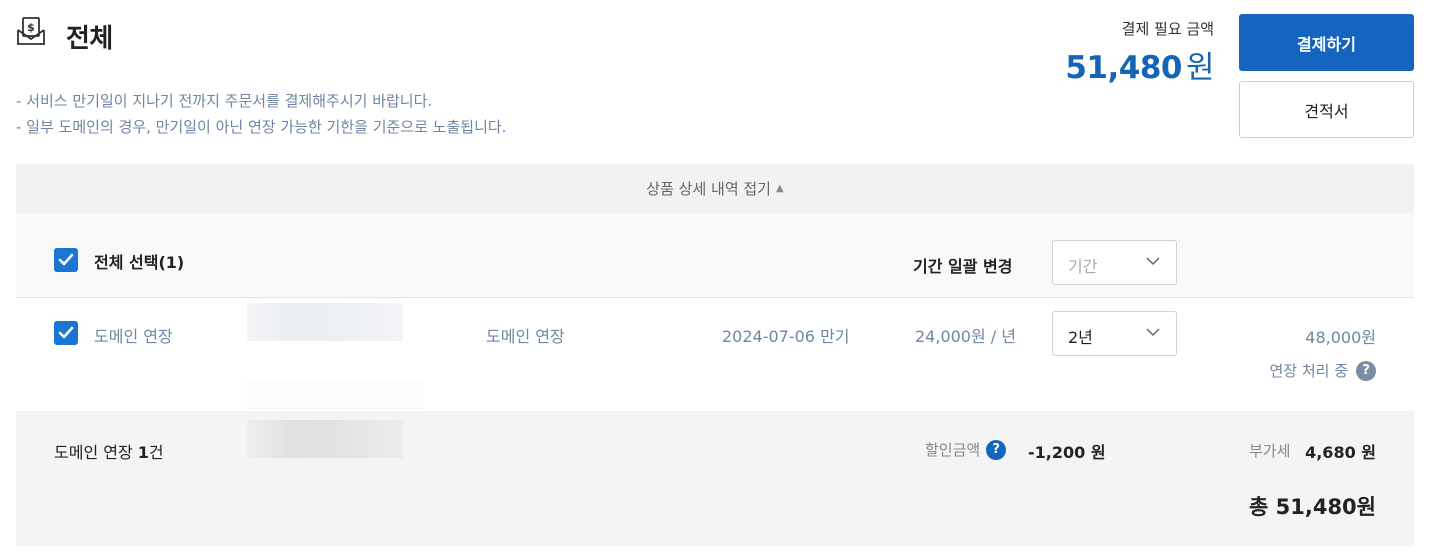 Image resolution: width=1429 pixels, height=557 pixels. Describe the element at coordinates (1312, 507) in the screenshot. I see `grand-total: 총 51,480원` at that location.